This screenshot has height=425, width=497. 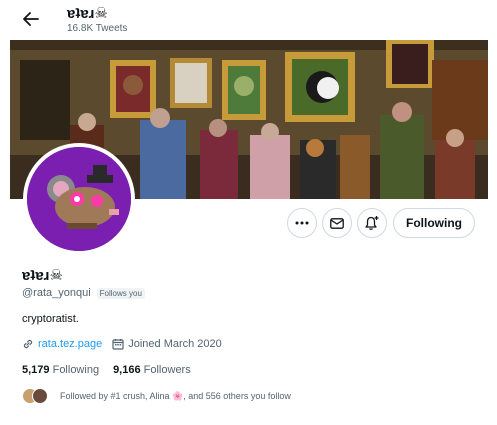 I want to click on follow-stats: 5,179 Following 9,166 Followers, so click(x=106, y=370).